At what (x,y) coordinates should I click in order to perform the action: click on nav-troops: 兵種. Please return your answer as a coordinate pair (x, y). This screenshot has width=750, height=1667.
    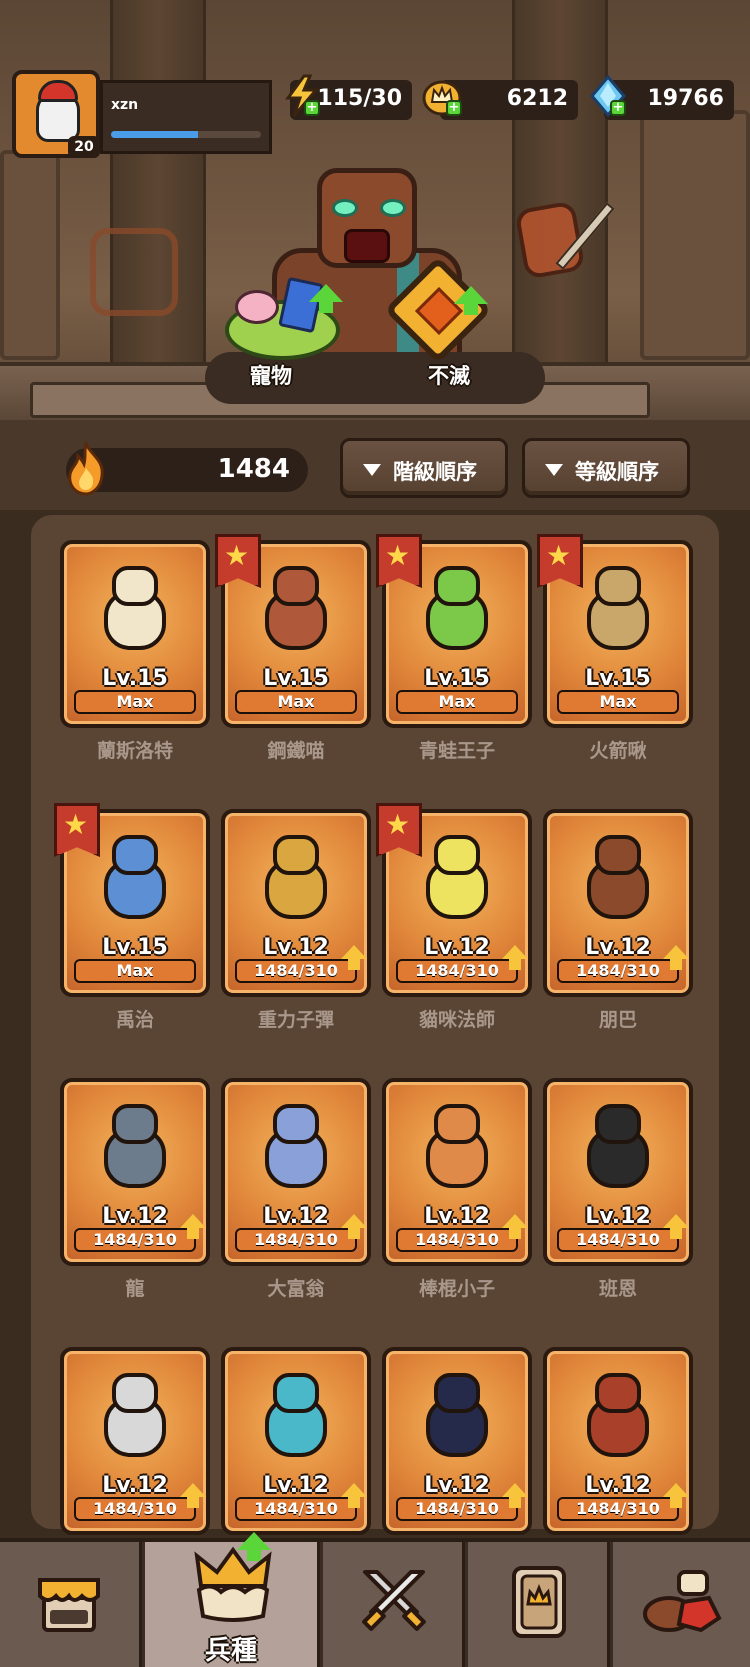
    Looking at the image, I should click on (232, 1599).